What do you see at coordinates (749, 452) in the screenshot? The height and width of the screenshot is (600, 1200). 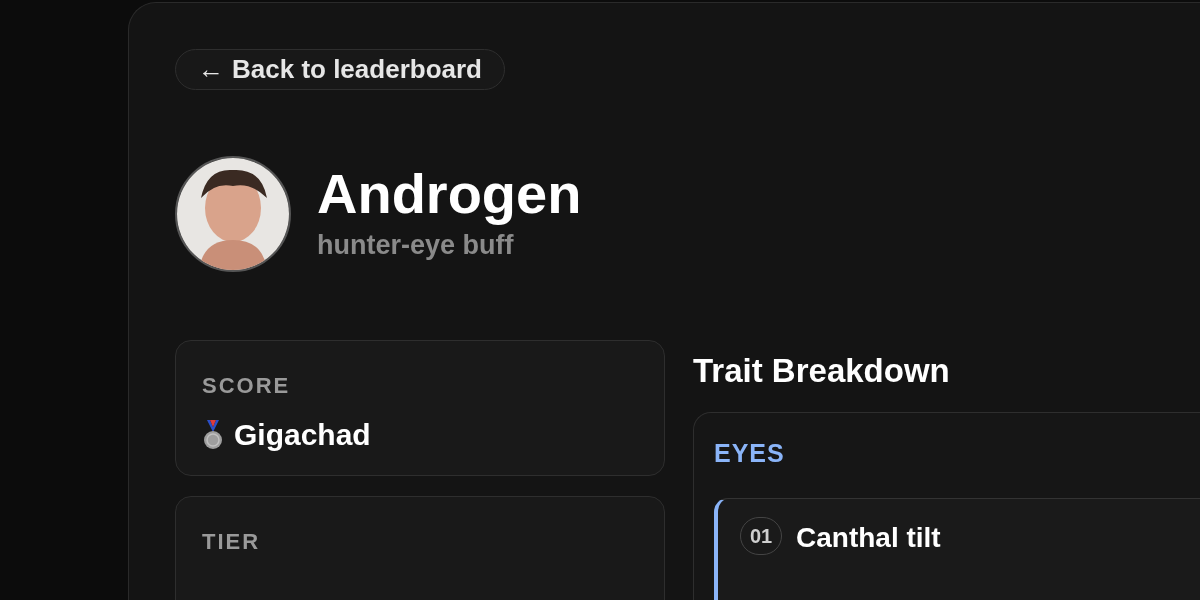 I see `group-label: EYES` at bounding box center [749, 452].